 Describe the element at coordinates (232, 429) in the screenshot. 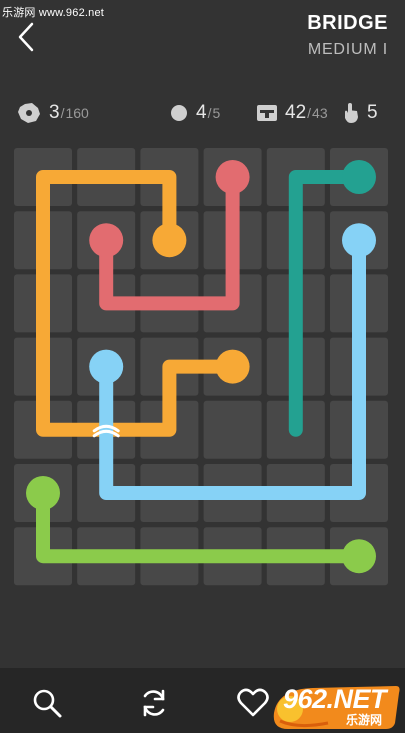

I see `board-cell` at that location.